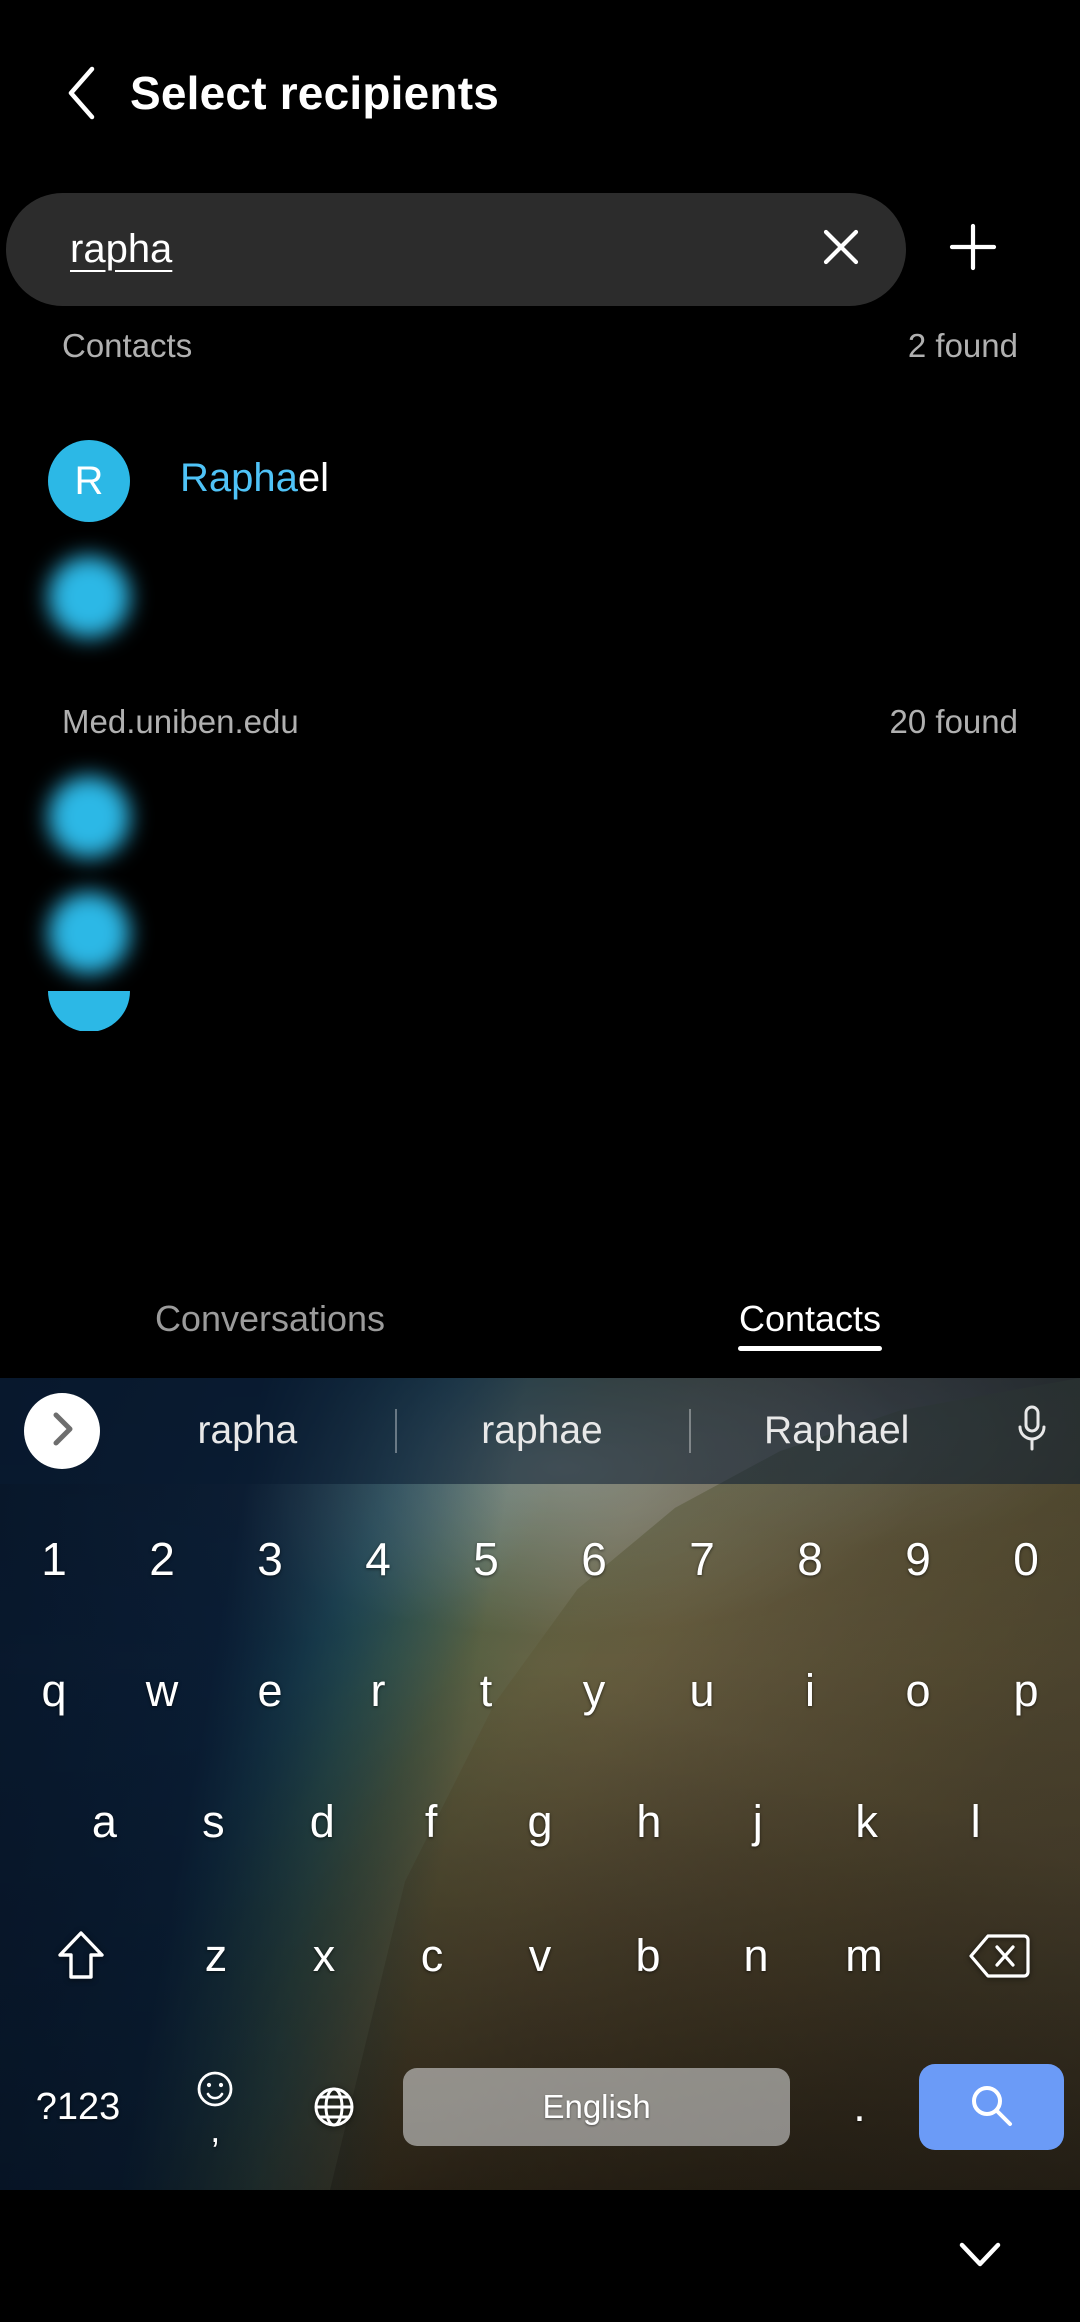 Image resolution: width=1080 pixels, height=2322 pixels. I want to click on navigation-bar, so click(540, 2256).